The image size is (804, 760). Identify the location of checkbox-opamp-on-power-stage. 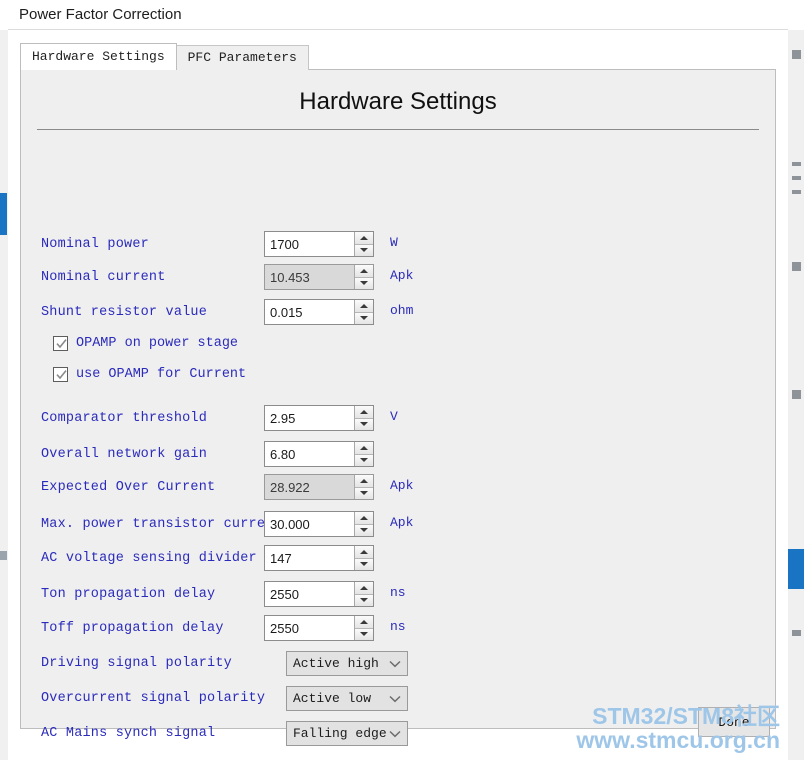
(60, 343).